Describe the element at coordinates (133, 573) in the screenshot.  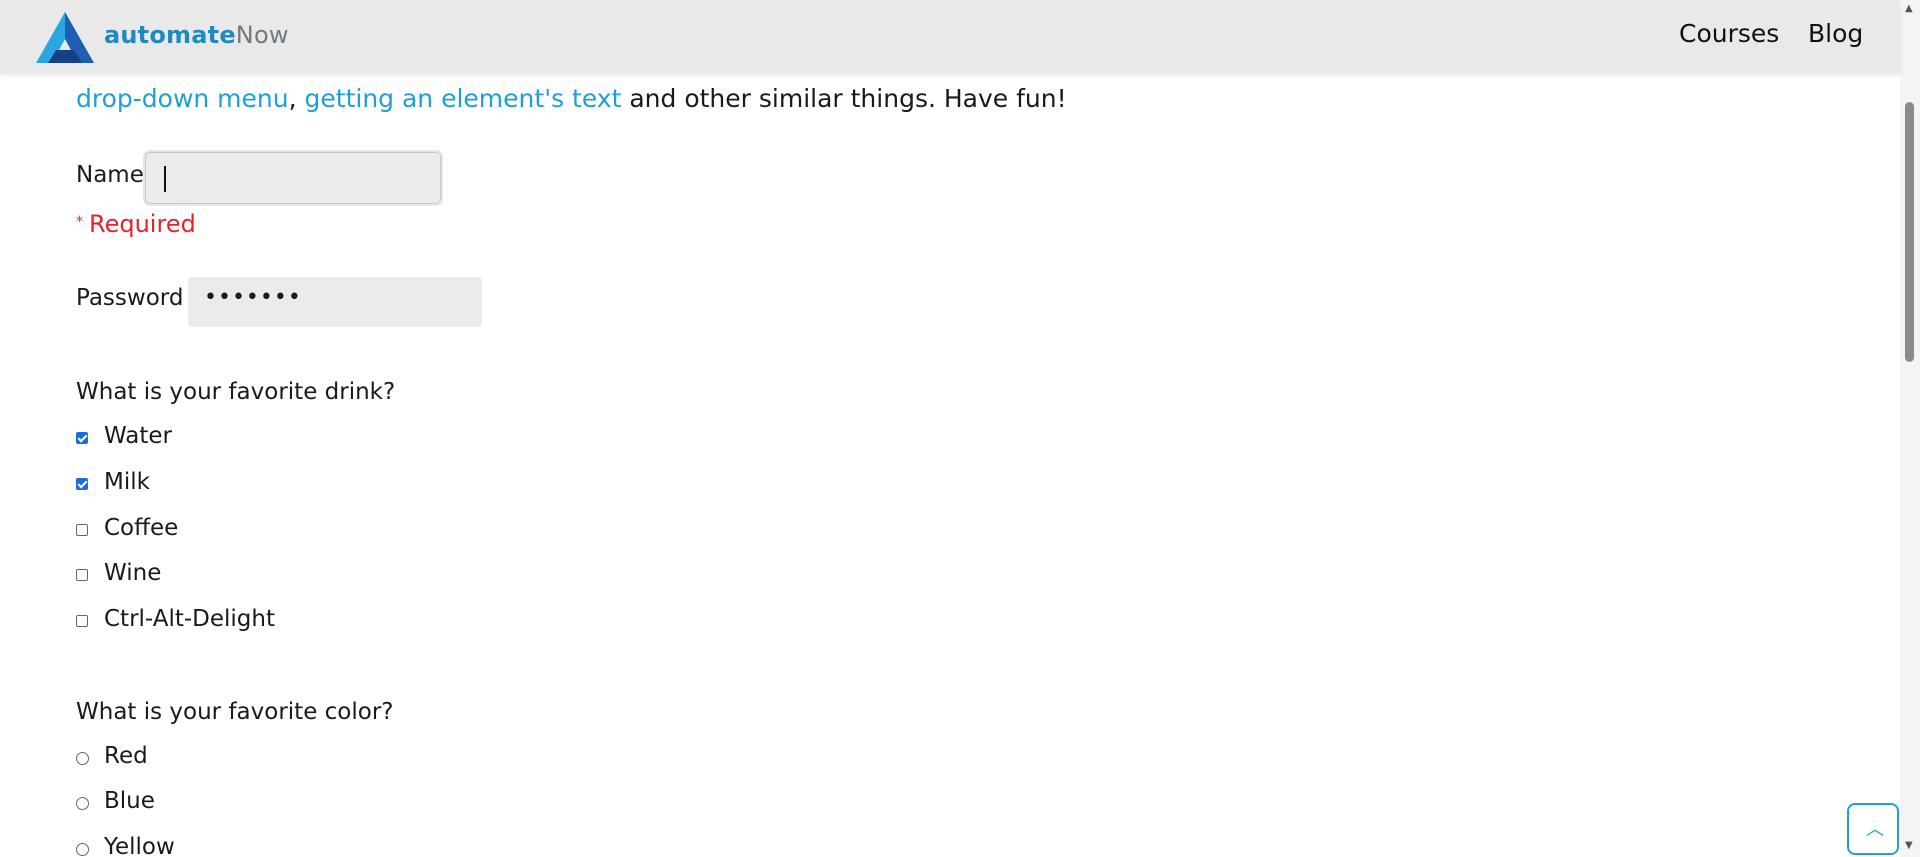
I see `drink-option-label: Wine` at that location.